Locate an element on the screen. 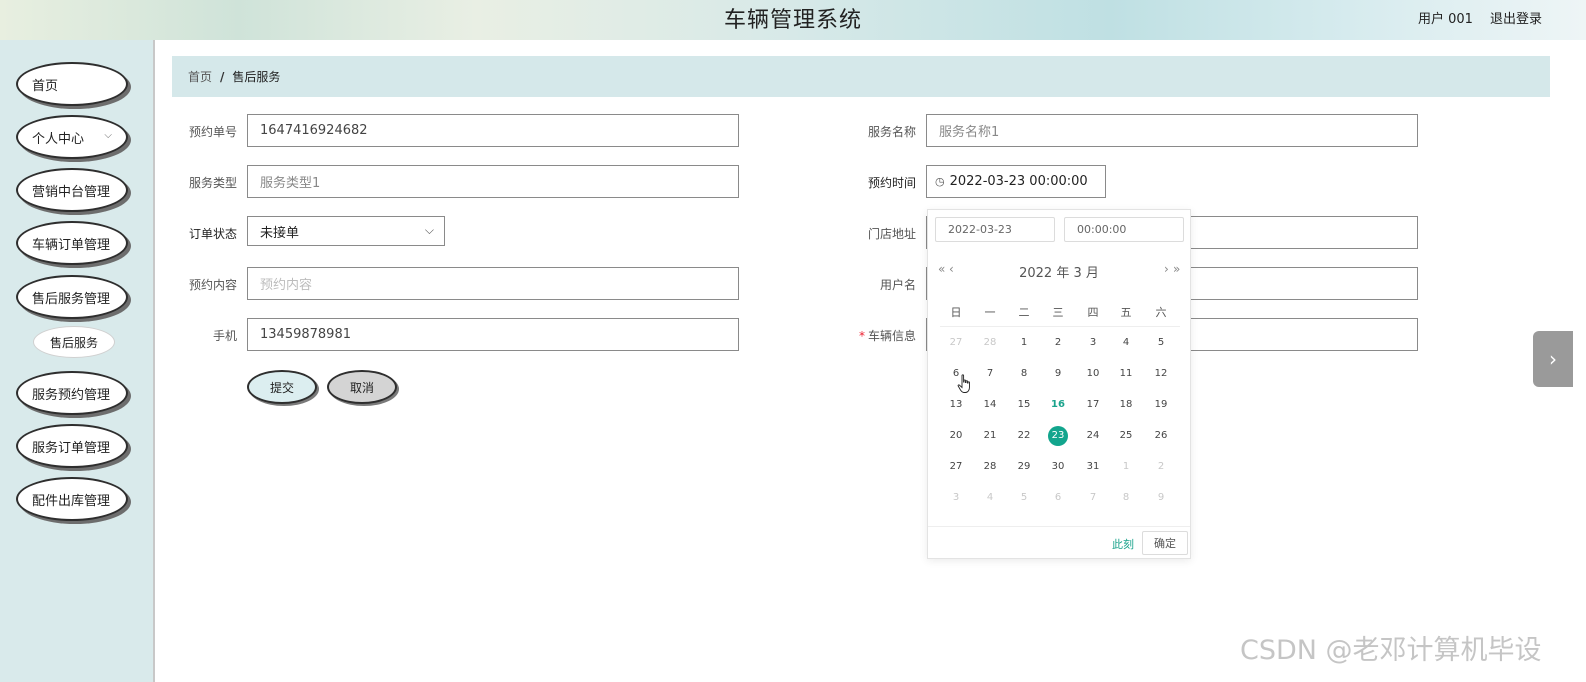  clock-icon: ◷ is located at coordinates (940, 181).